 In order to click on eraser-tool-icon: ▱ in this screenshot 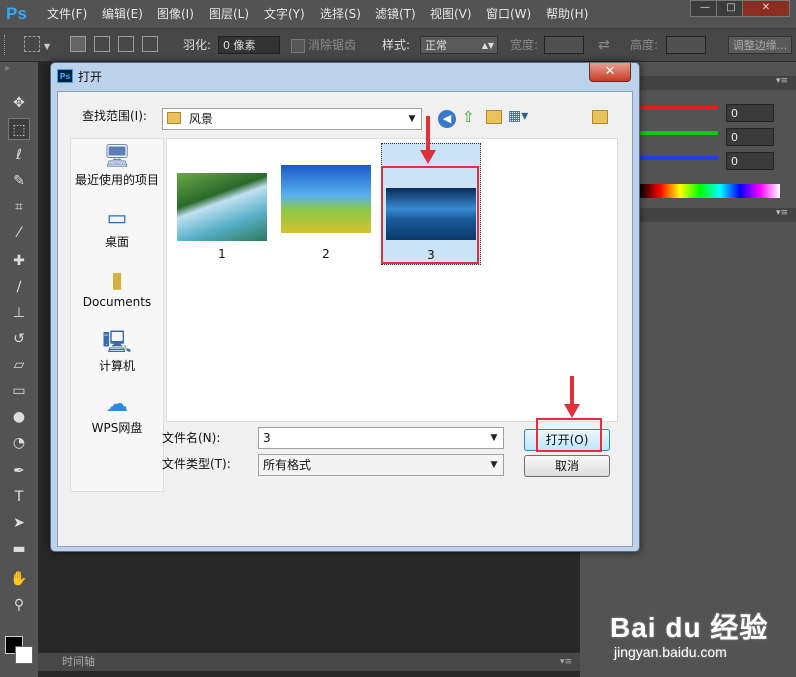, I will do `click(19, 365)`.